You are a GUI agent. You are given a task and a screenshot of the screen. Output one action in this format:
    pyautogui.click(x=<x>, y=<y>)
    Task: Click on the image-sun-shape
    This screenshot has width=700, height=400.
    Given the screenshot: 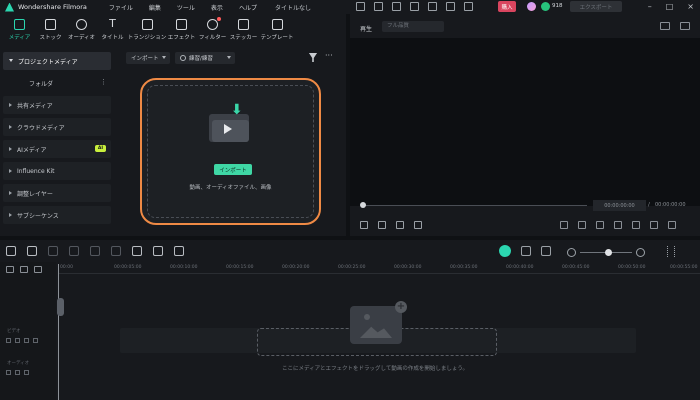 What is the action you would take?
    pyautogui.click(x=367, y=317)
    